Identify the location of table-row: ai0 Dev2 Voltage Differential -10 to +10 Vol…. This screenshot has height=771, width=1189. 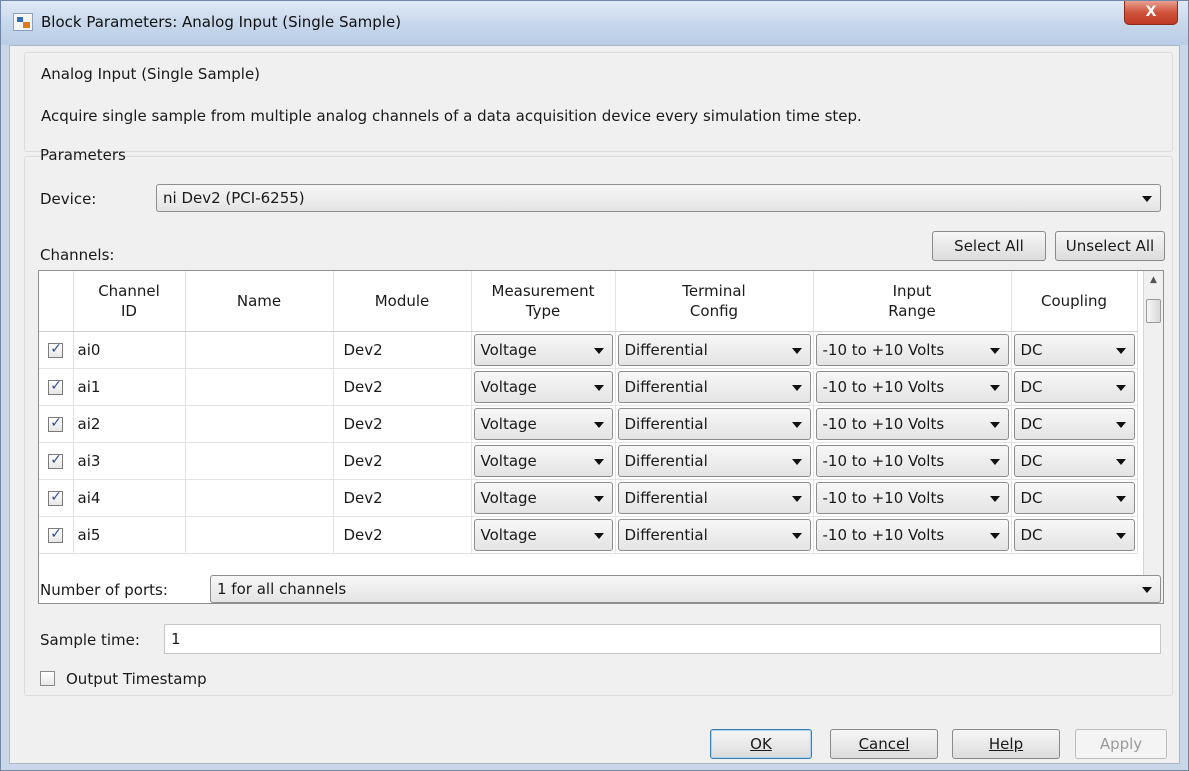
(588, 350).